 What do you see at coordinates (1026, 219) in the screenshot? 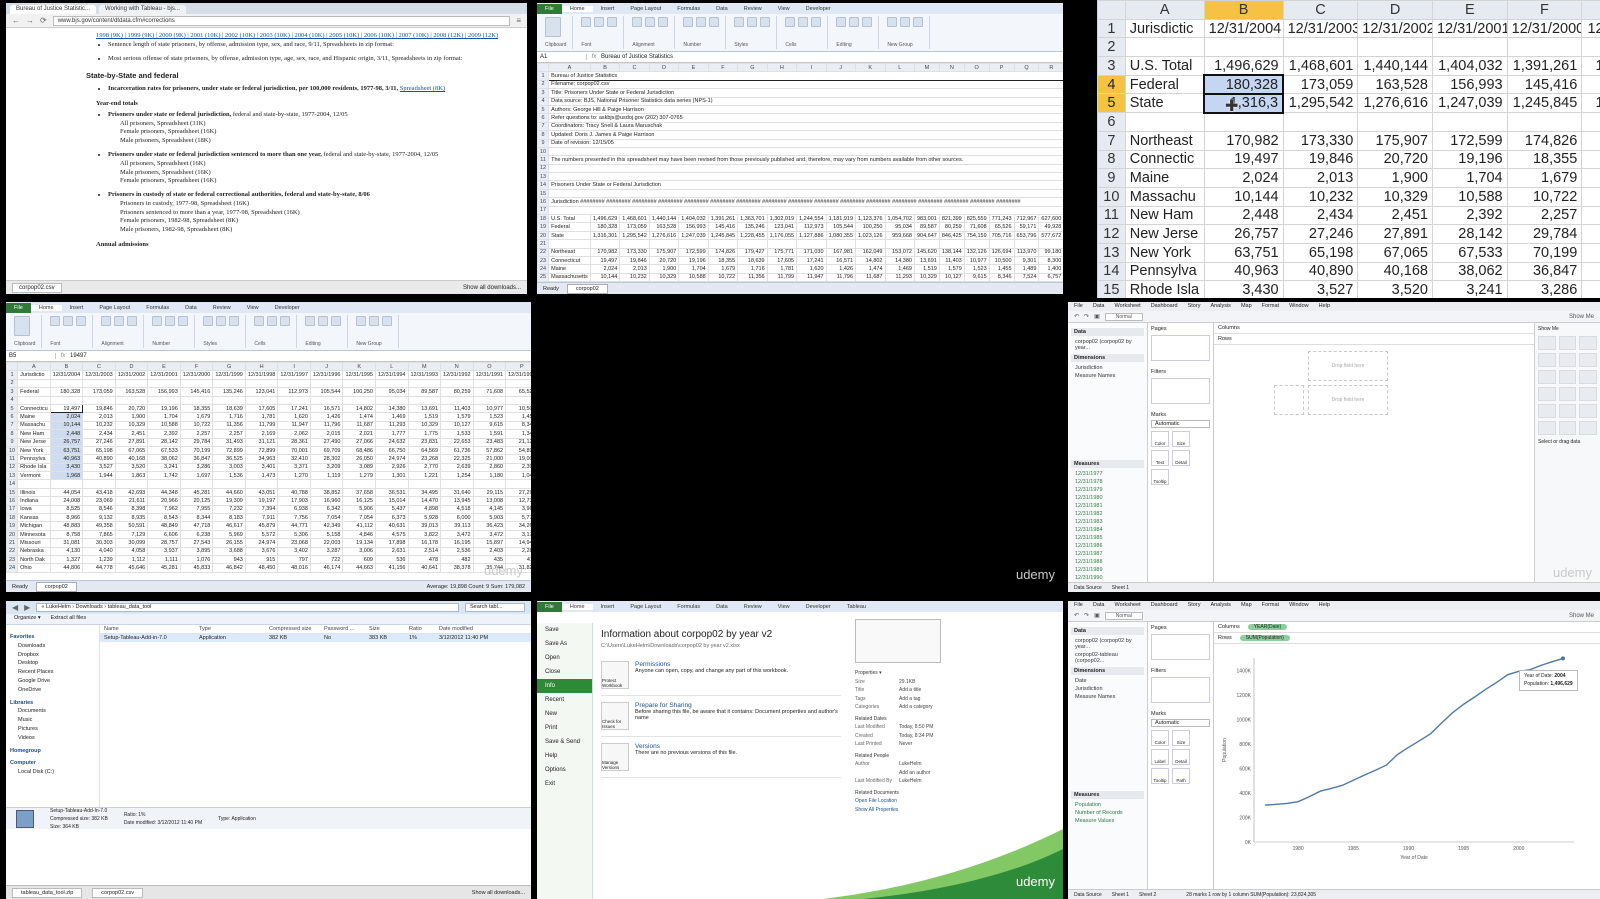
I see `cell: 712,967` at bounding box center [1026, 219].